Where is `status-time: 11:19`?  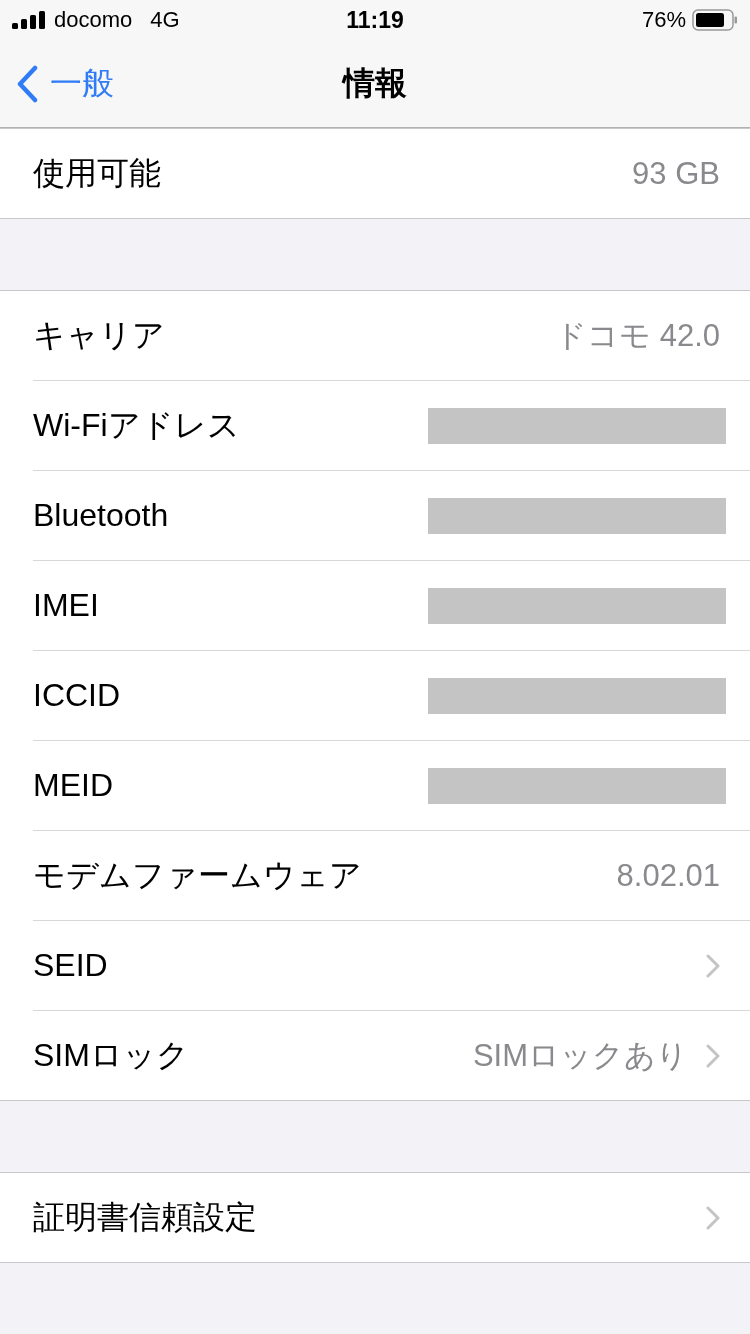
status-time: 11:19 is located at coordinates (375, 20).